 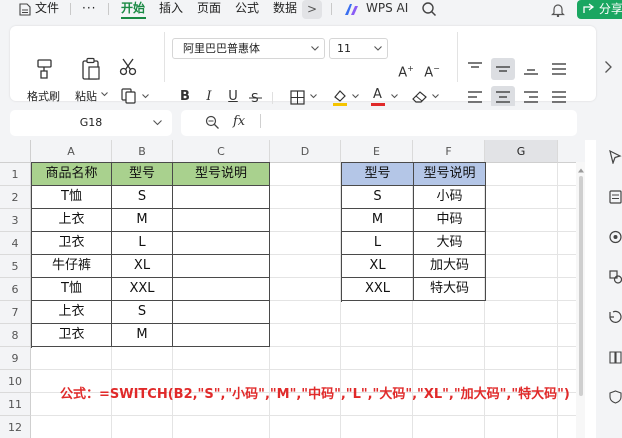 I want to click on table-cell: 特大码, so click(x=450, y=289).